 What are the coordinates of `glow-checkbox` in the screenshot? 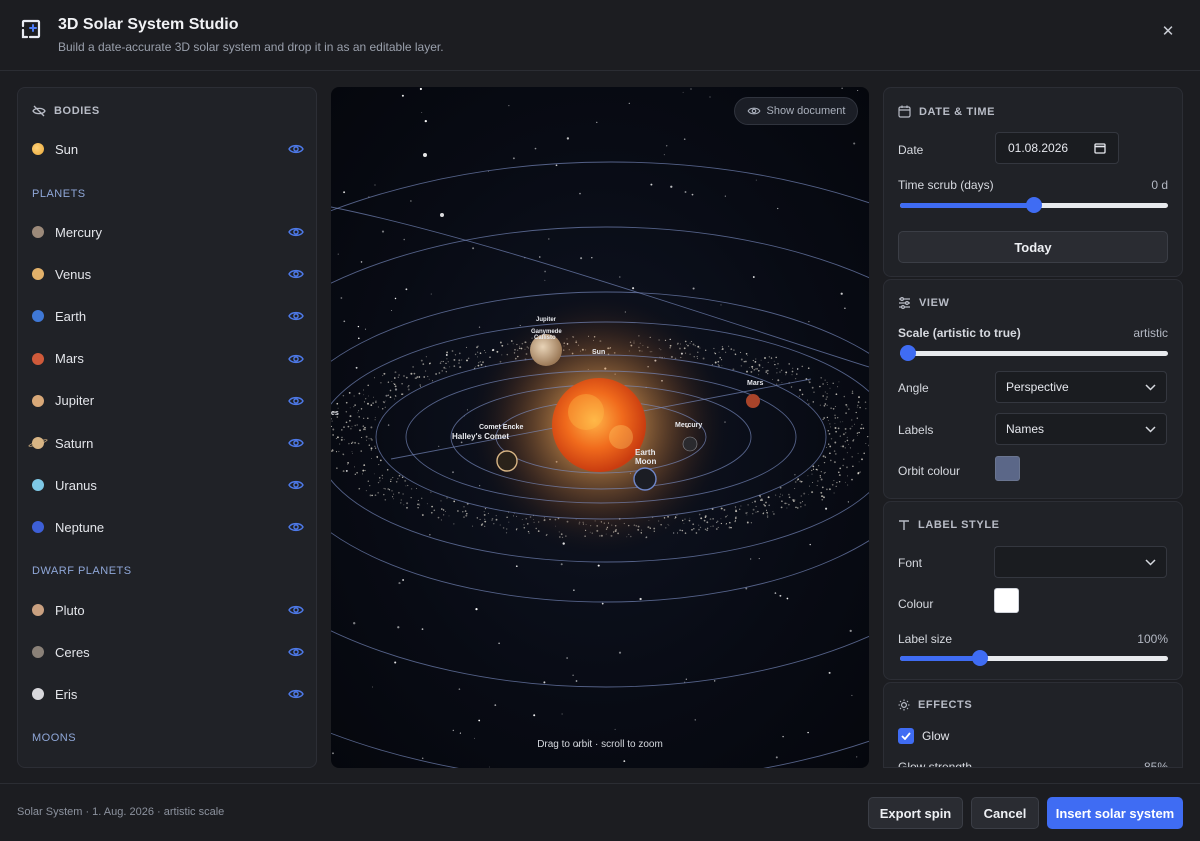 It's located at (906, 736).